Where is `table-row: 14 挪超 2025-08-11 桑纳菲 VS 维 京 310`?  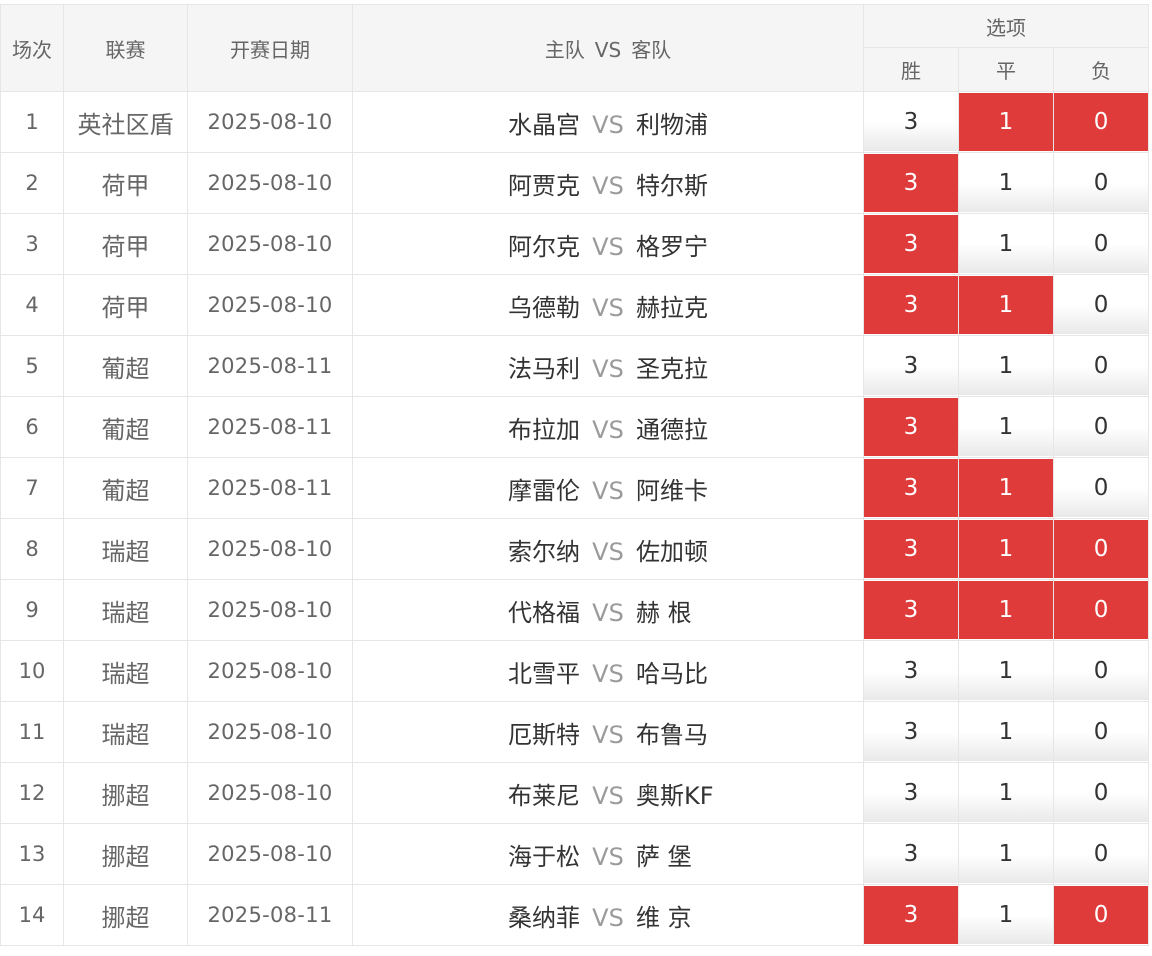
table-row: 14 挪超 2025-08-11 桑纳菲 VS 维 京 310 is located at coordinates (575, 915).